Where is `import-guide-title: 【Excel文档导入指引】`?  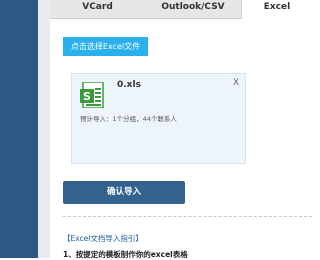 import-guide-title: 【Excel文档导入指引】 is located at coordinates (103, 238).